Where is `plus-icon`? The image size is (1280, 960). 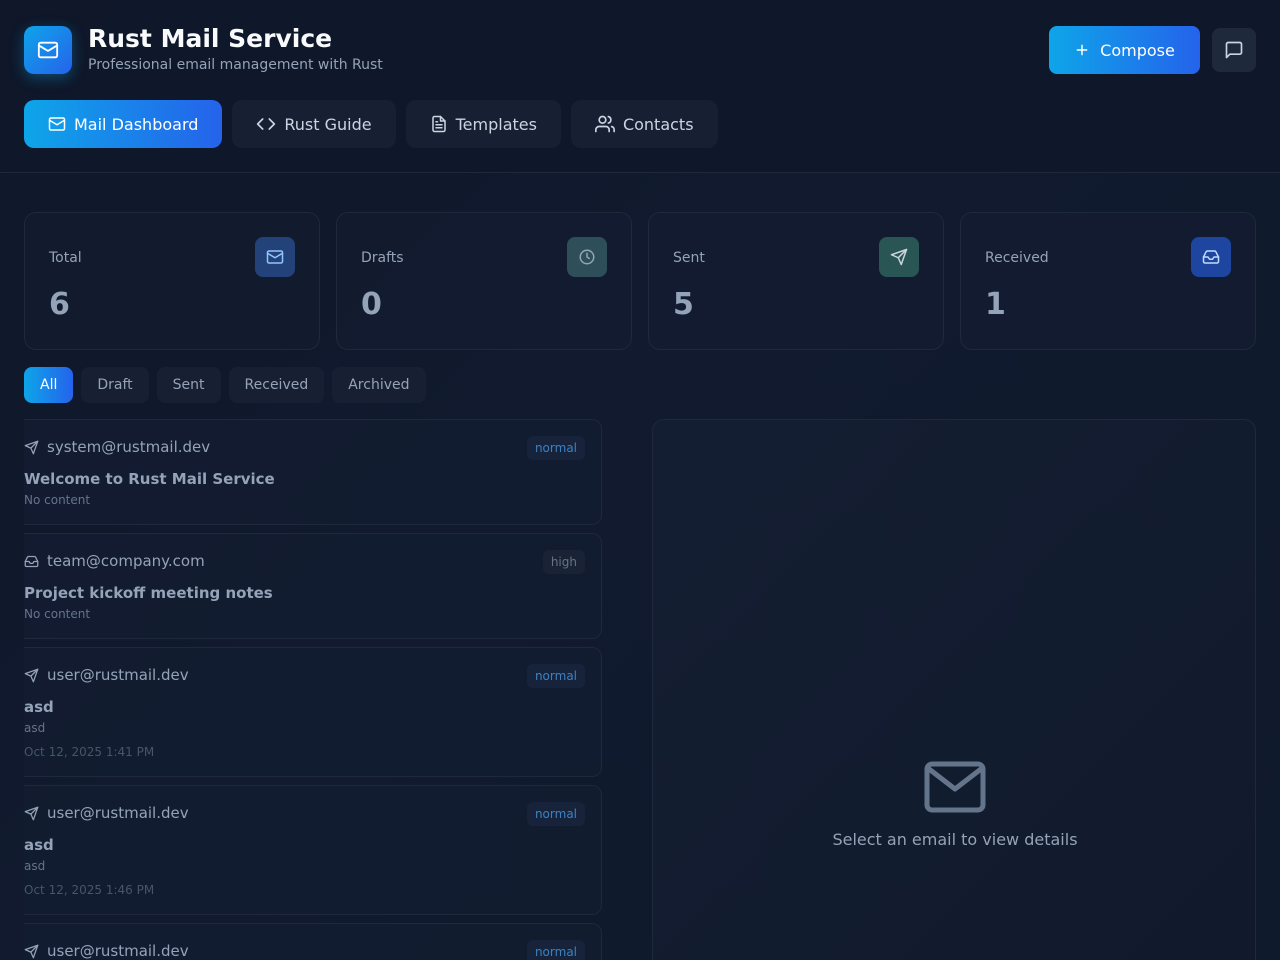 plus-icon is located at coordinates (1082, 50).